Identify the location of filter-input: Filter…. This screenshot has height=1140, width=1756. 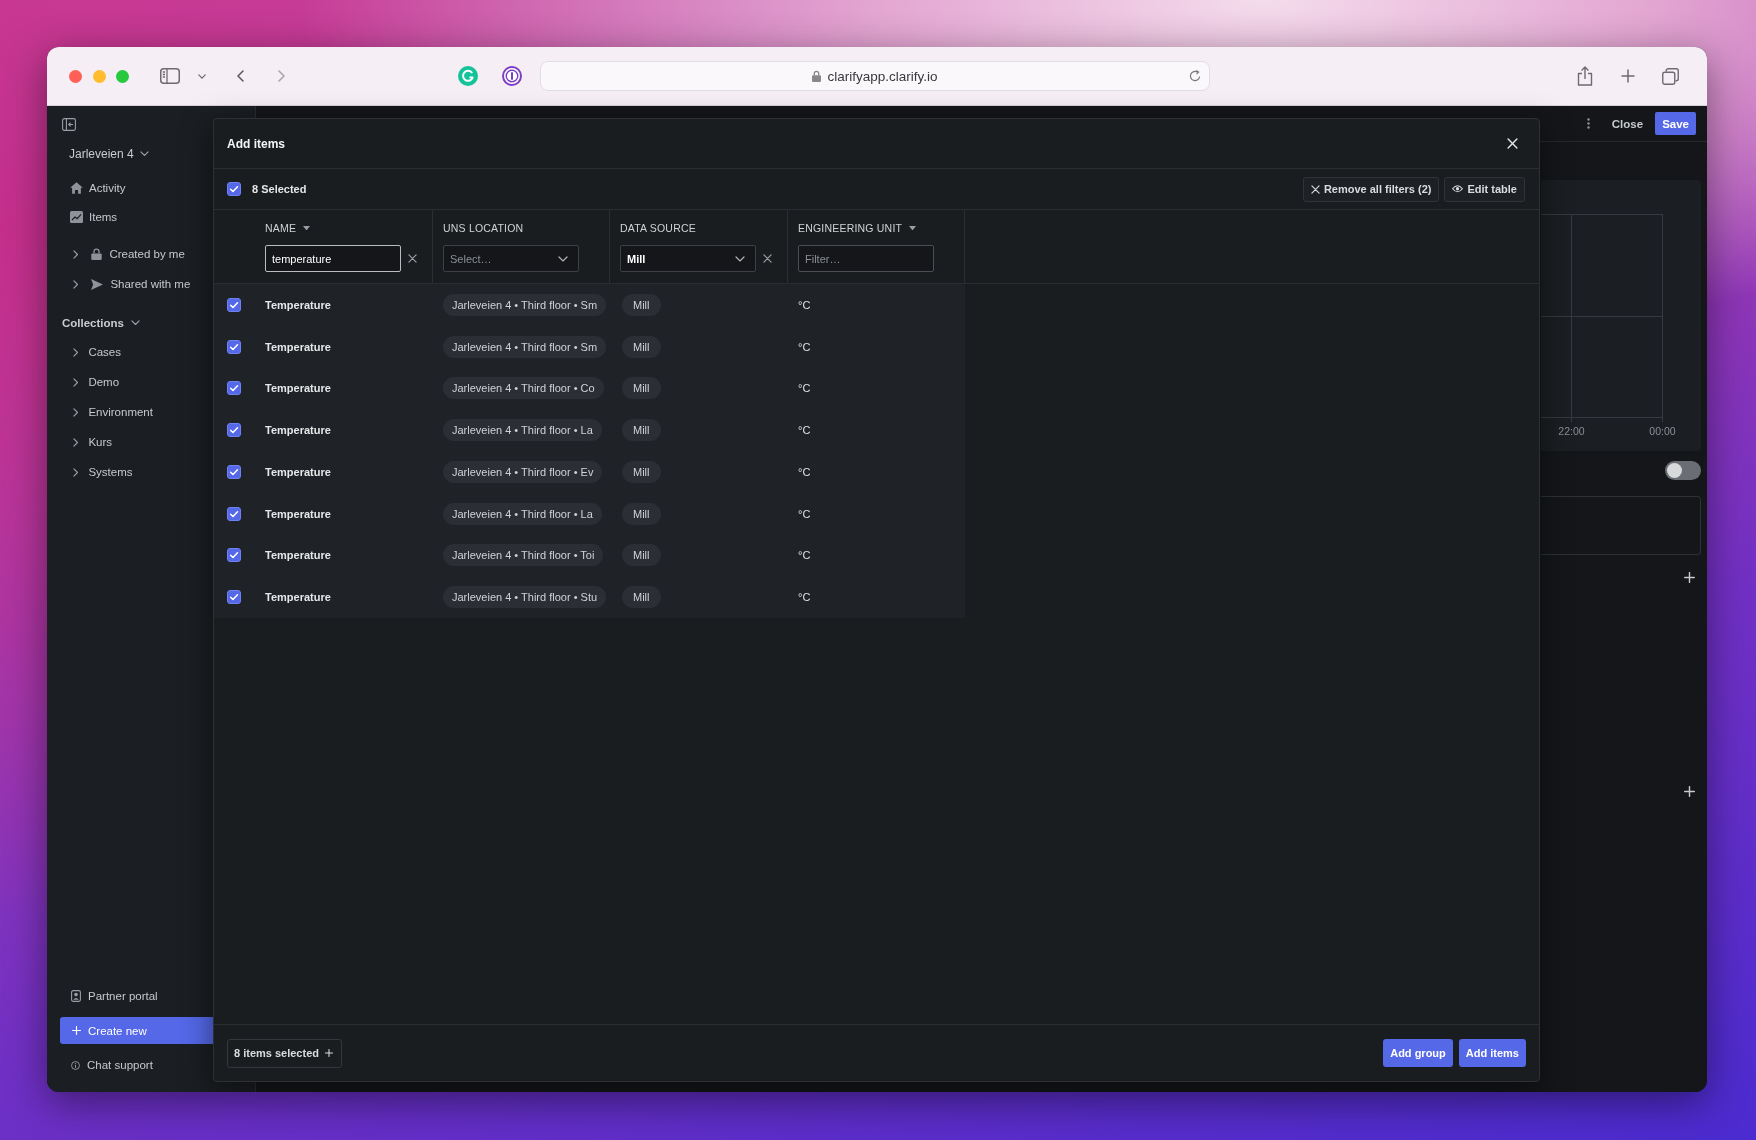
(866, 258).